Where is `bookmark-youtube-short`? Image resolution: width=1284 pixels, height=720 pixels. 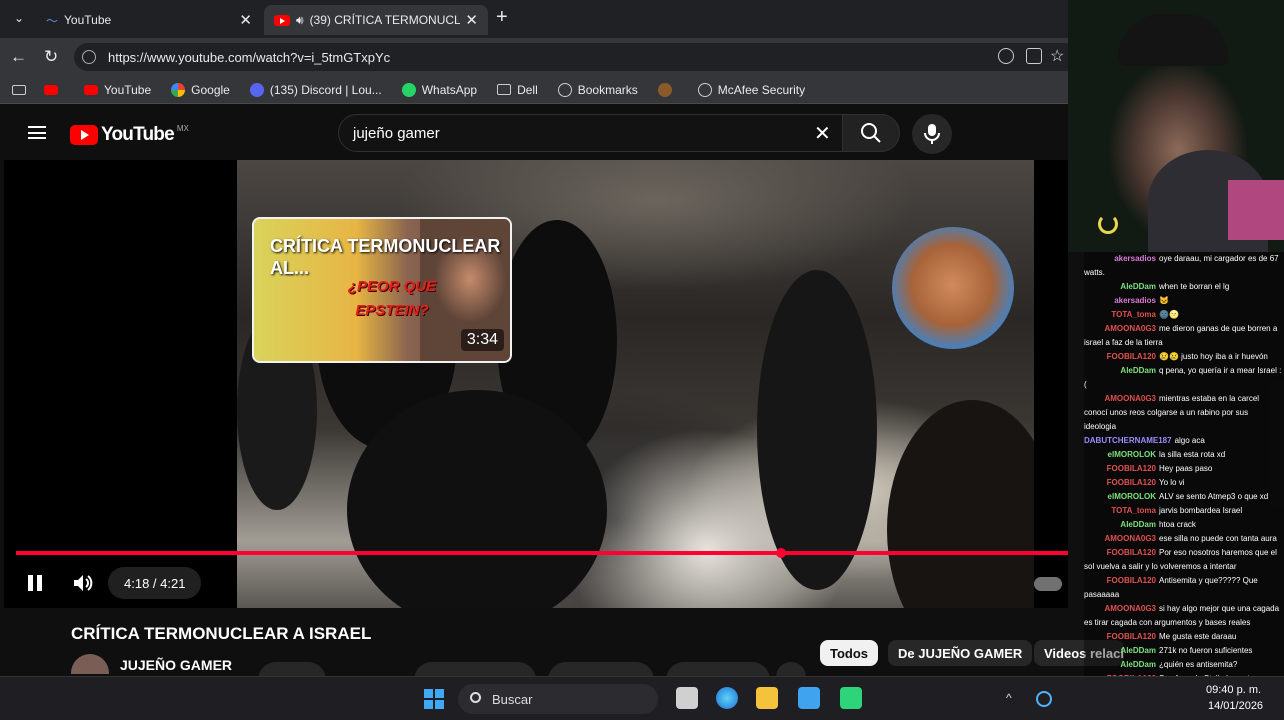
bookmark-youtube-short is located at coordinates (54, 89).